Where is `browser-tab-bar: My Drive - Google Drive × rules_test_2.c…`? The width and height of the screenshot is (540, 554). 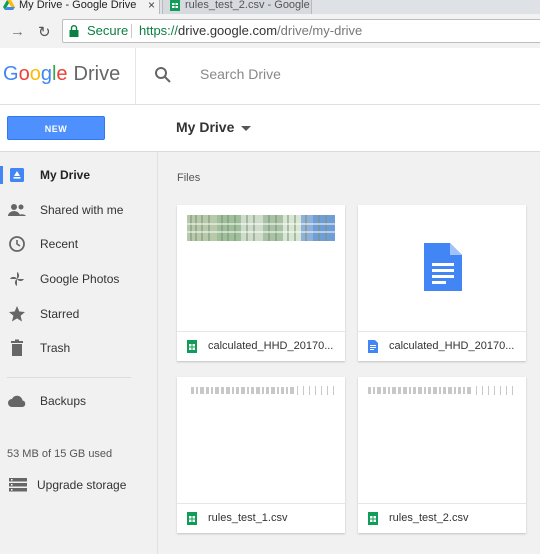 browser-tab-bar: My Drive - Google Drive × rules_test_2.c… is located at coordinates (270, 7).